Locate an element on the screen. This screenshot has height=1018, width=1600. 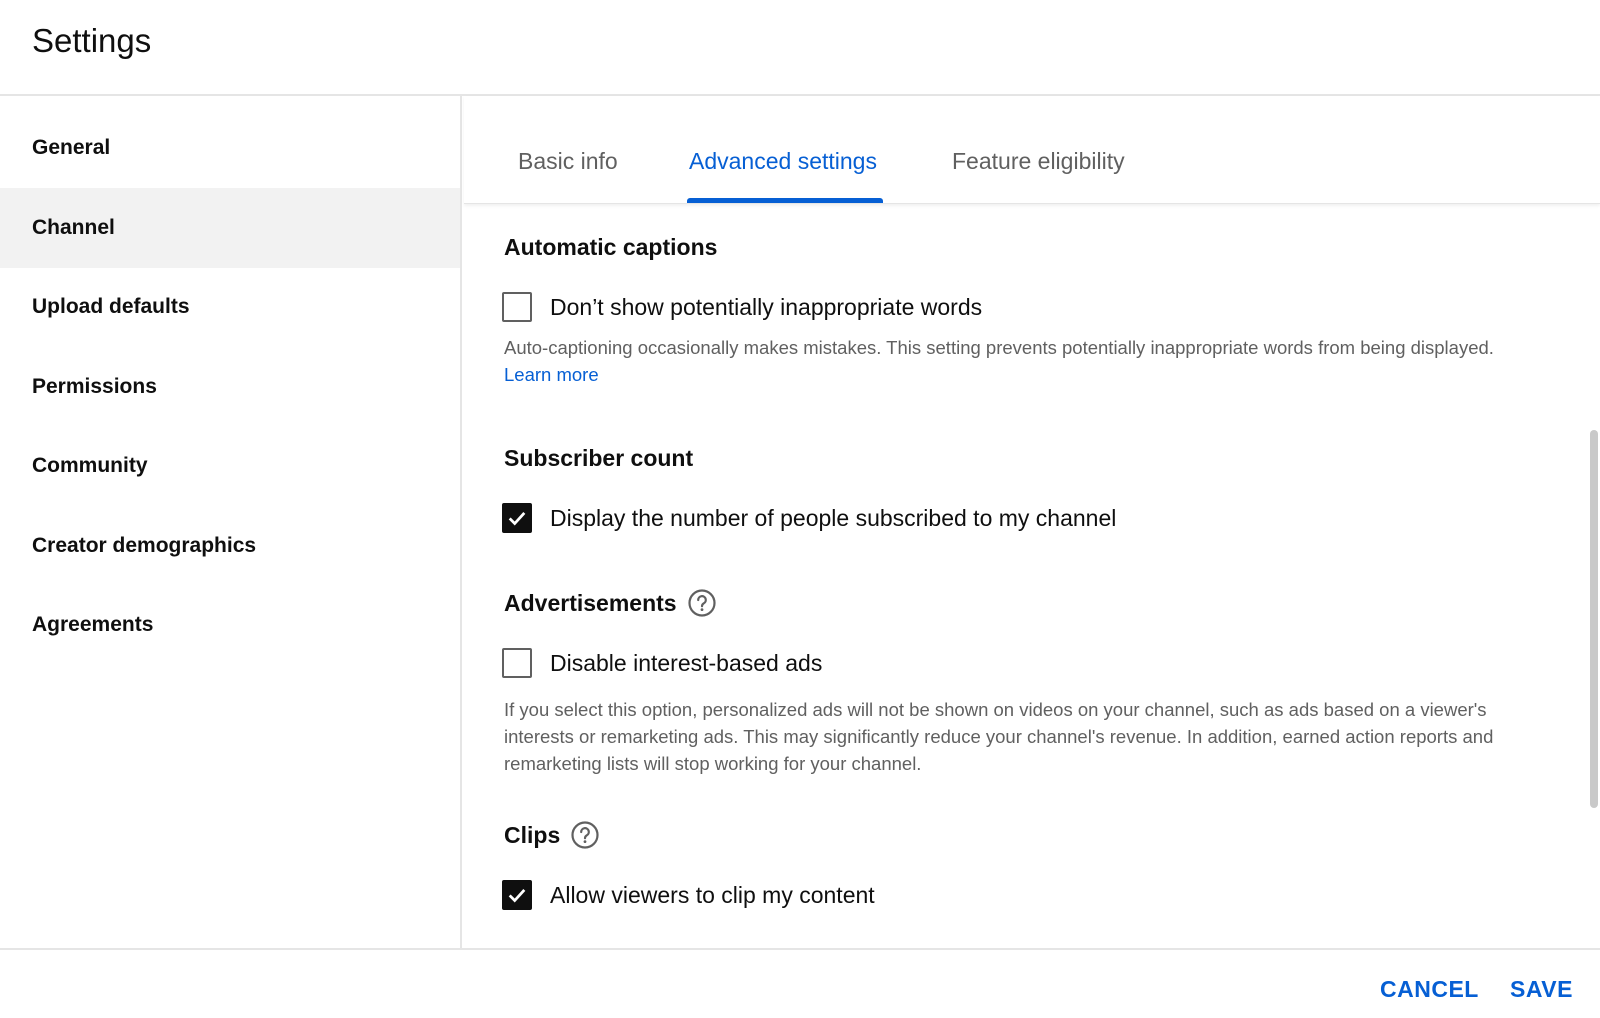
ads-section-title-text: Advertisements is located at coordinates (590, 602).